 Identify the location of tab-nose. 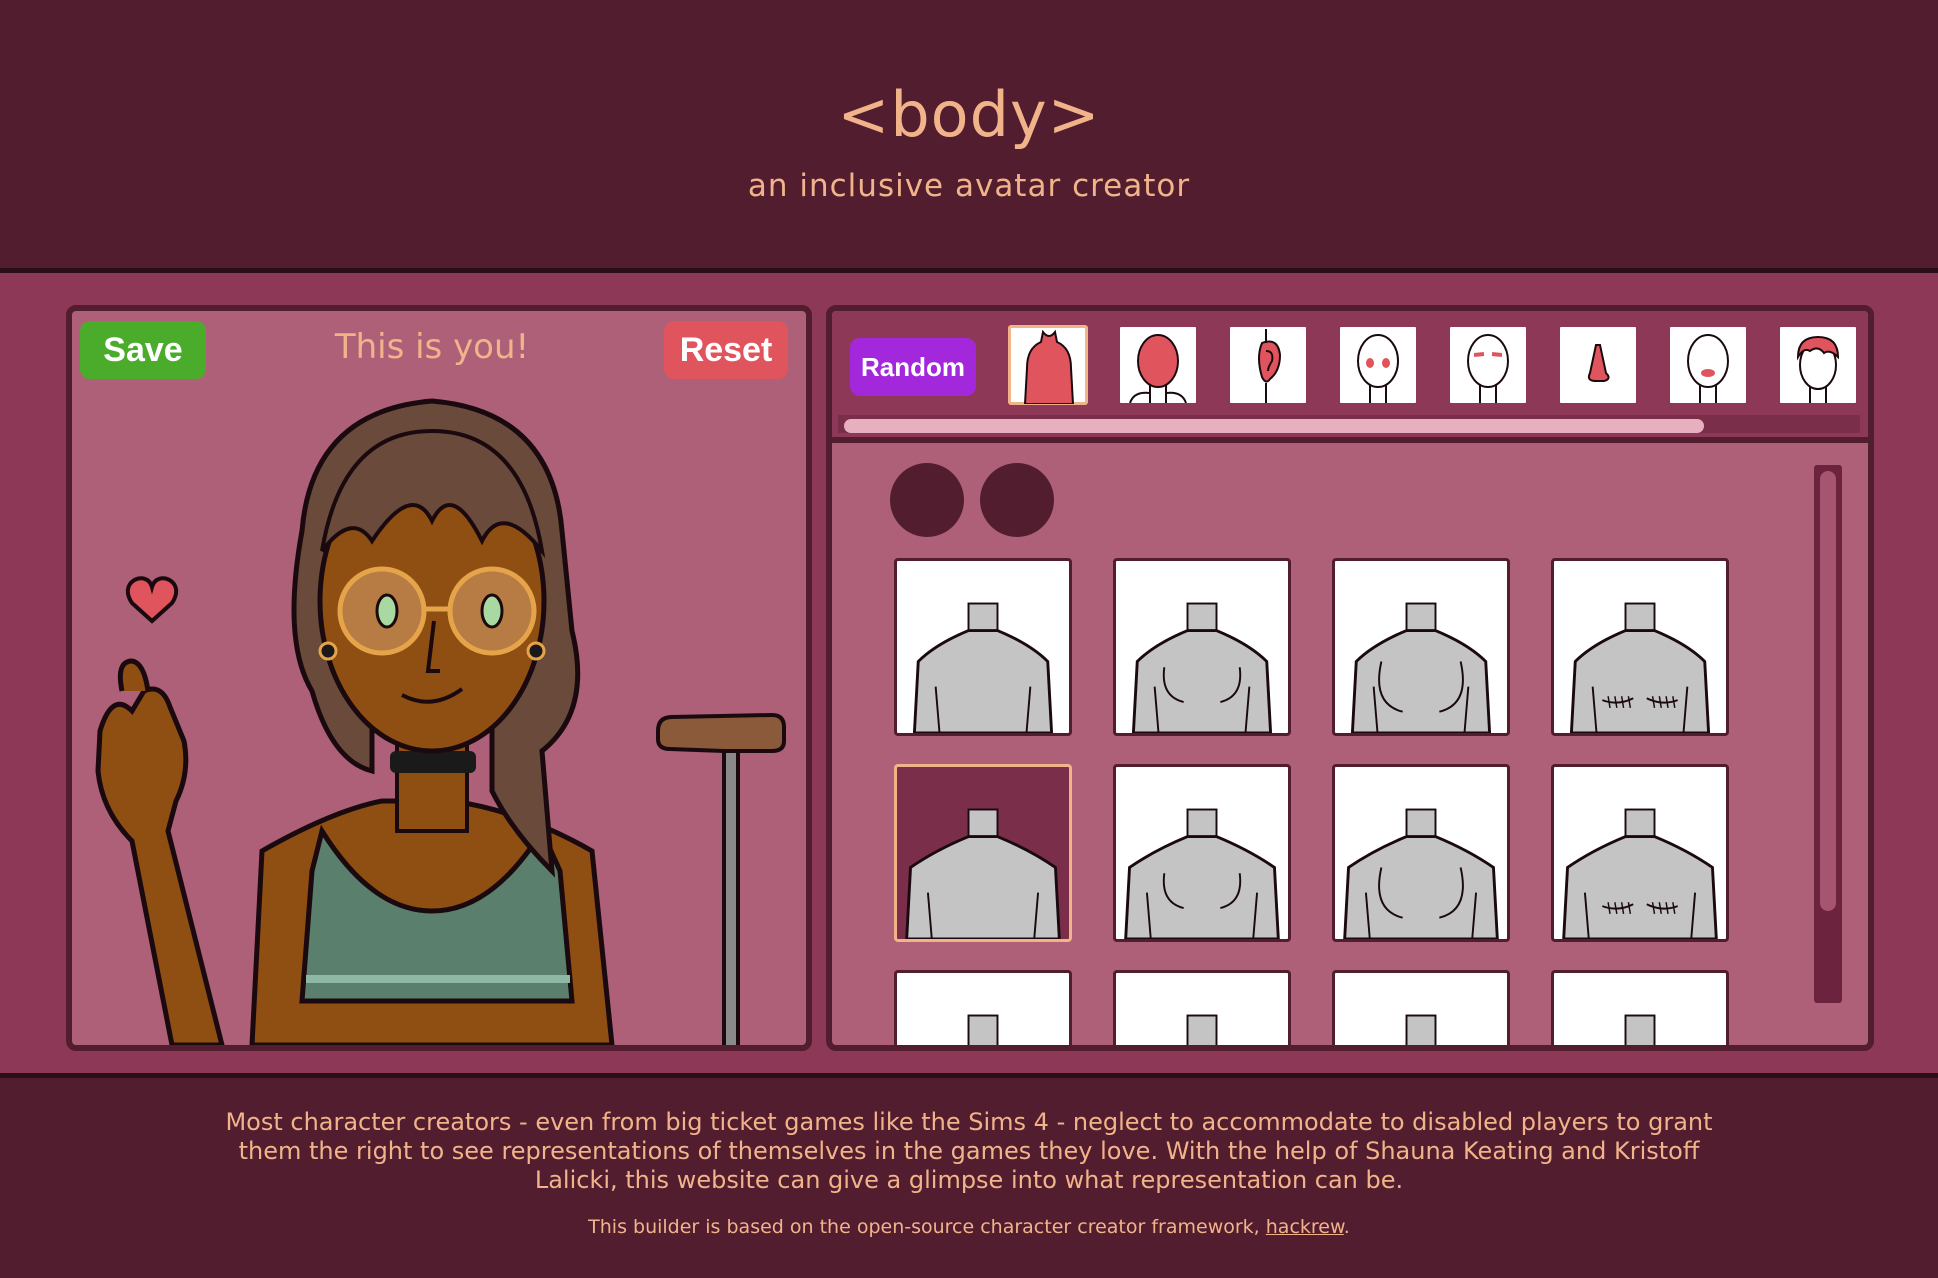
(1598, 365).